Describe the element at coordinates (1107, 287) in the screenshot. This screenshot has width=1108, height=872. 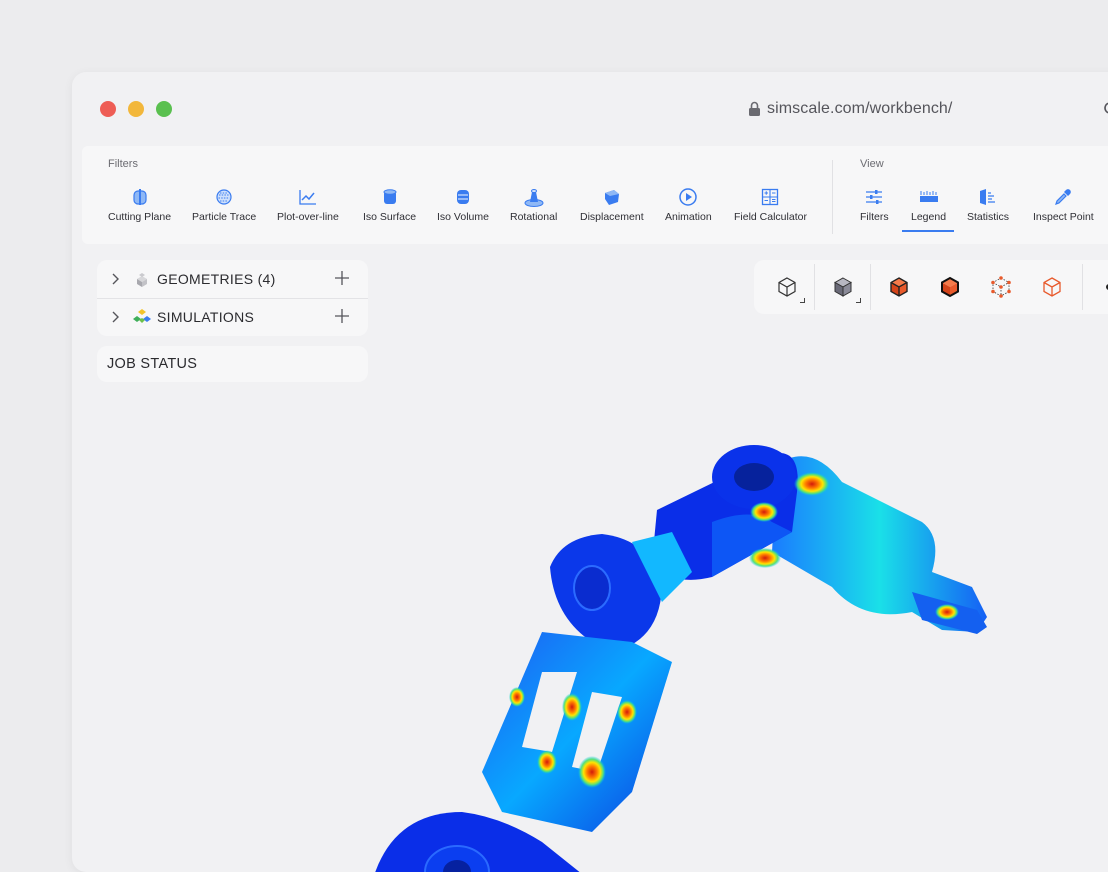
I see `more-icon` at that location.